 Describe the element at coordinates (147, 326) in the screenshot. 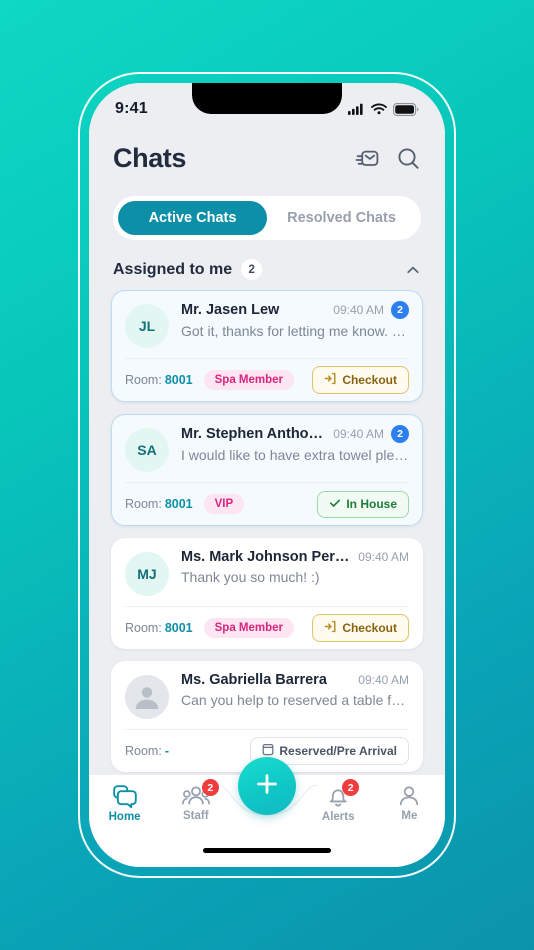

I see `avatar: JL` at that location.